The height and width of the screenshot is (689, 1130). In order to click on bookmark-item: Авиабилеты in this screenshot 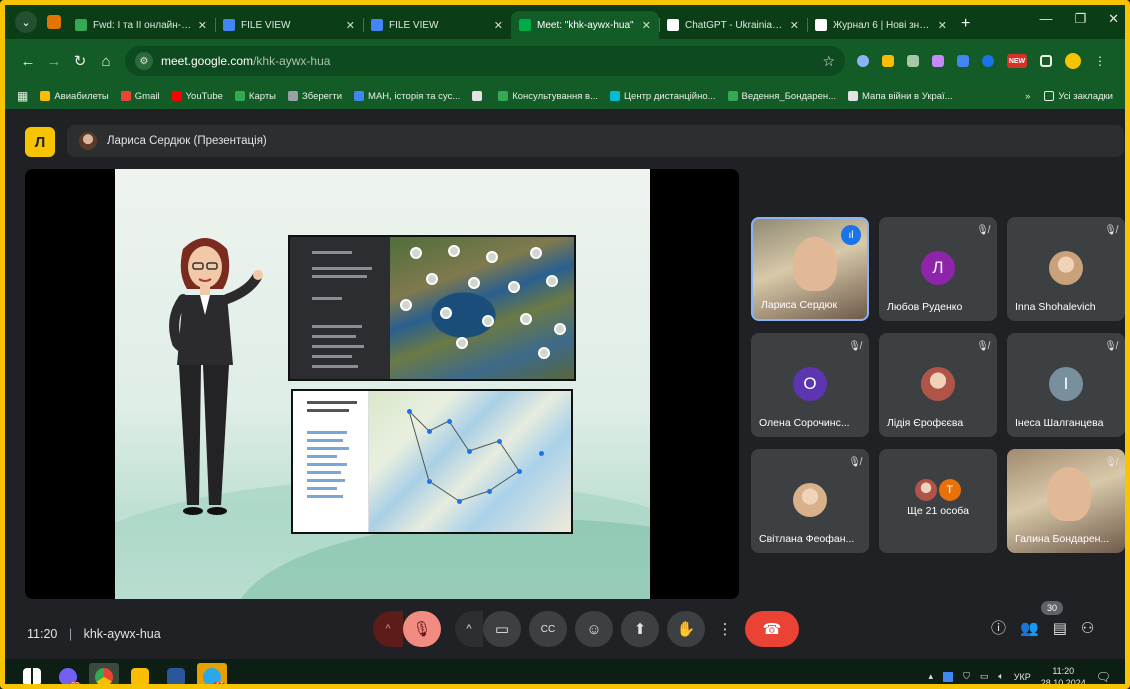, I will do `click(74, 96)`.